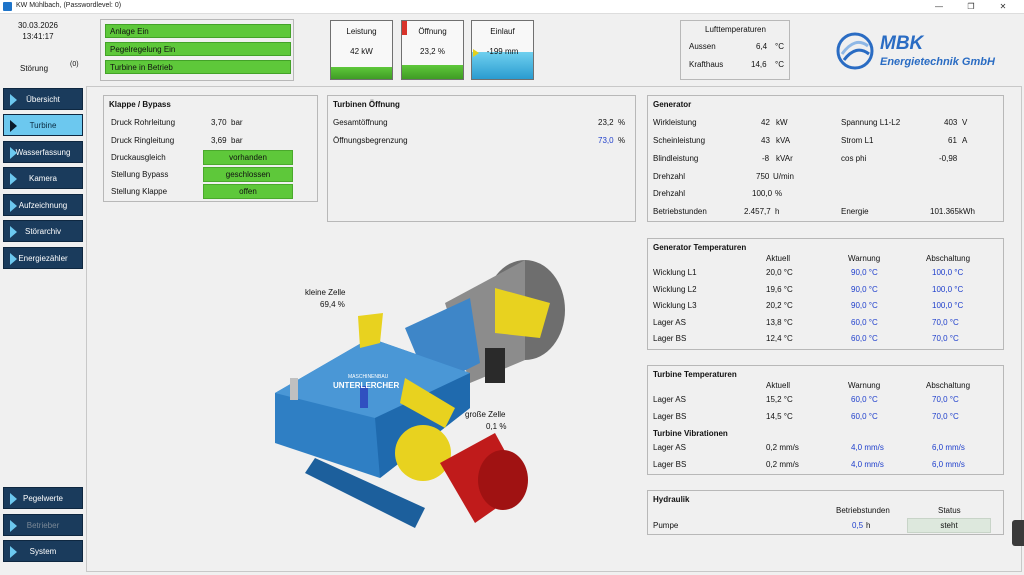  What do you see at coordinates (606, 140) in the screenshot?
I see `row-value: 73,0` at bounding box center [606, 140].